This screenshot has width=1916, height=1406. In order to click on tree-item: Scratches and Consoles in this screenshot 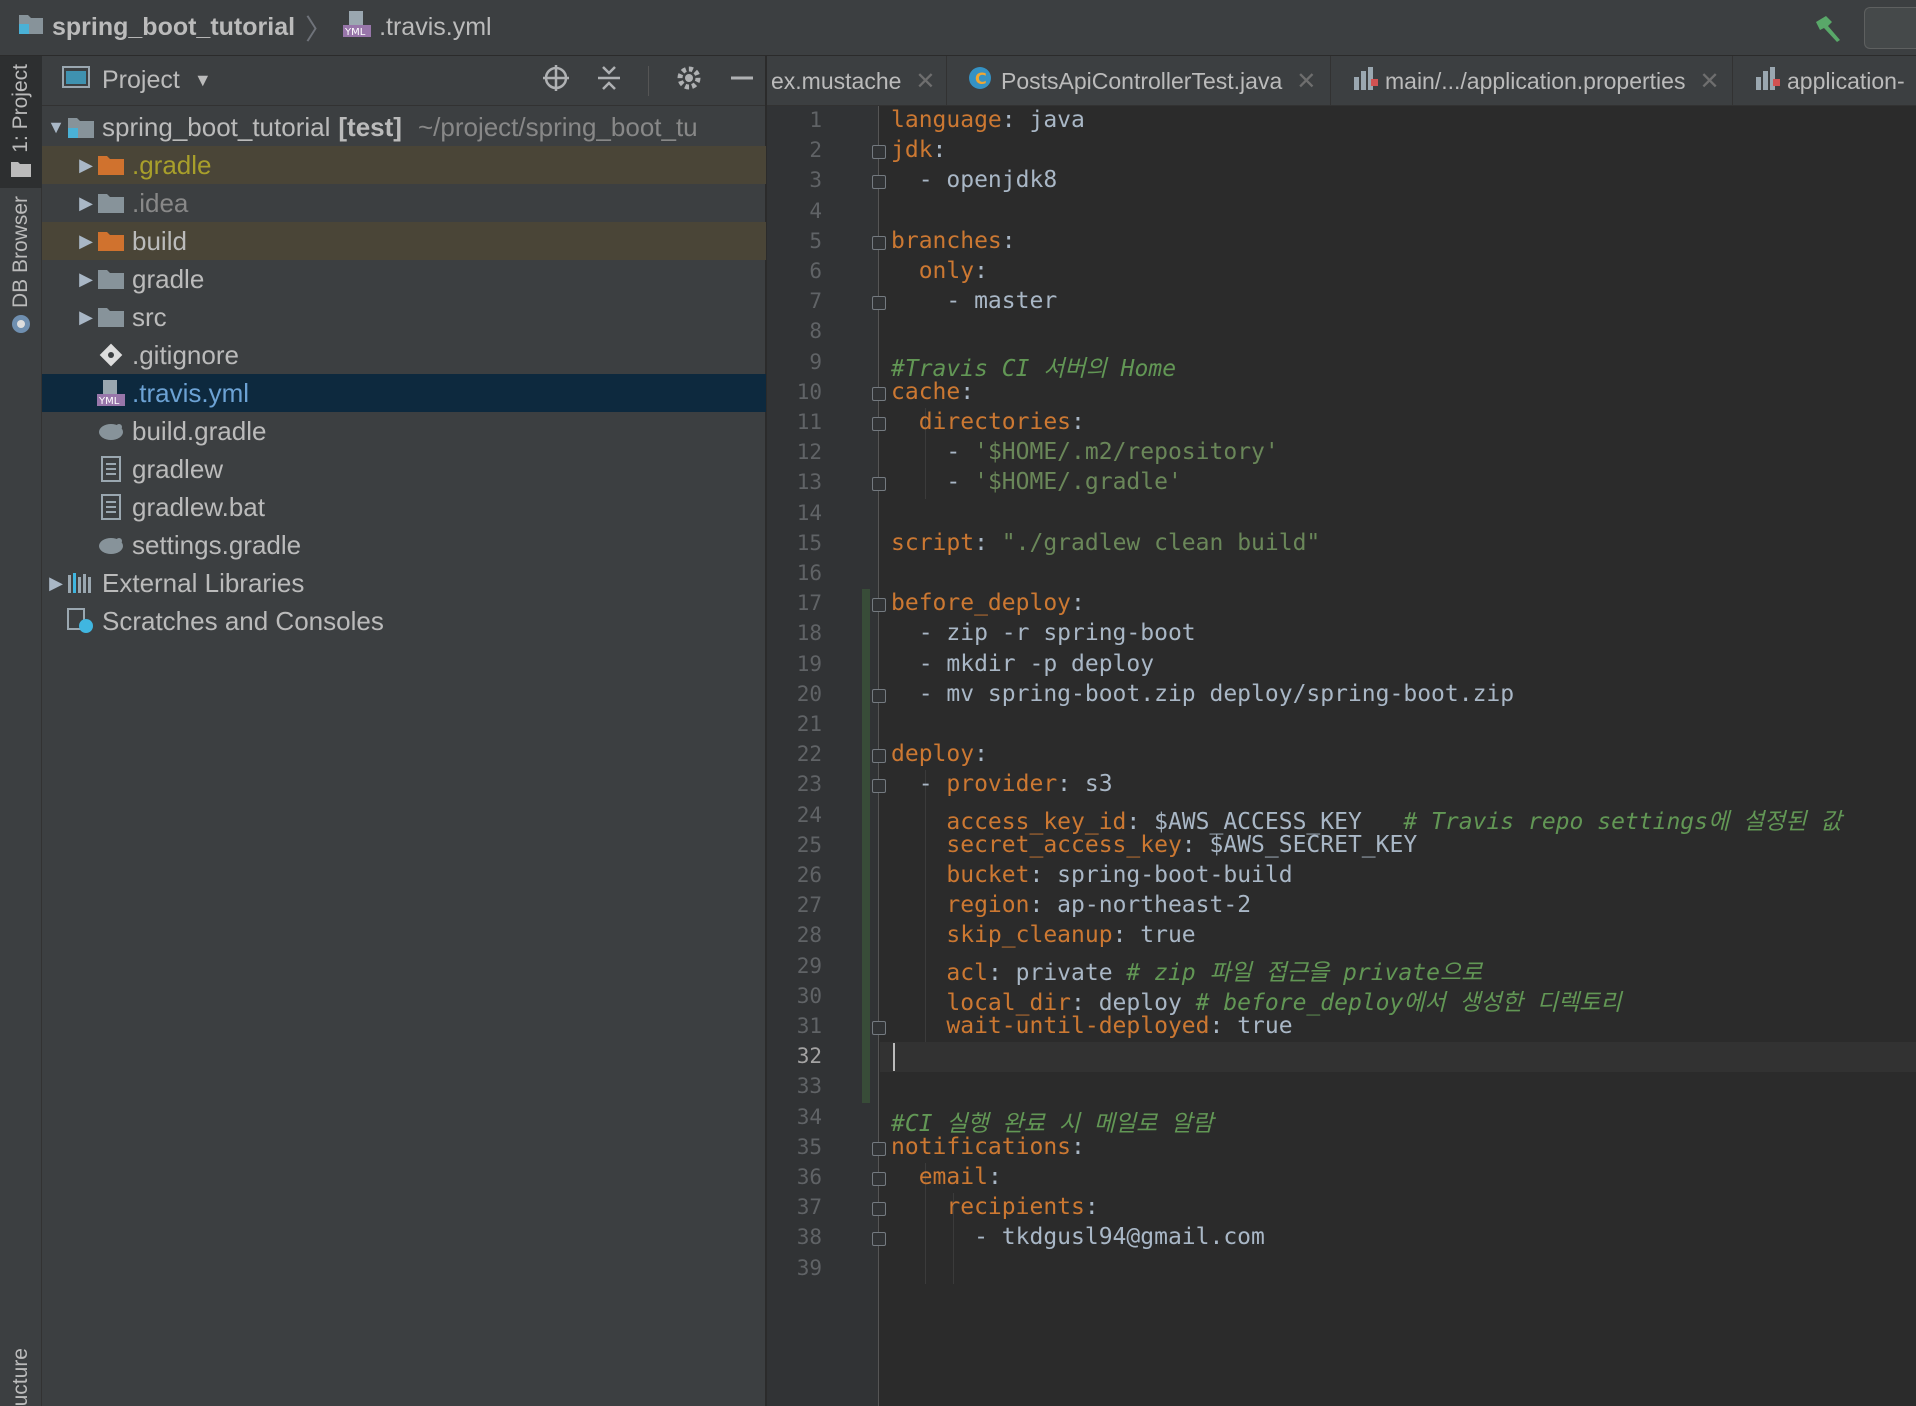, I will do `click(404, 621)`.